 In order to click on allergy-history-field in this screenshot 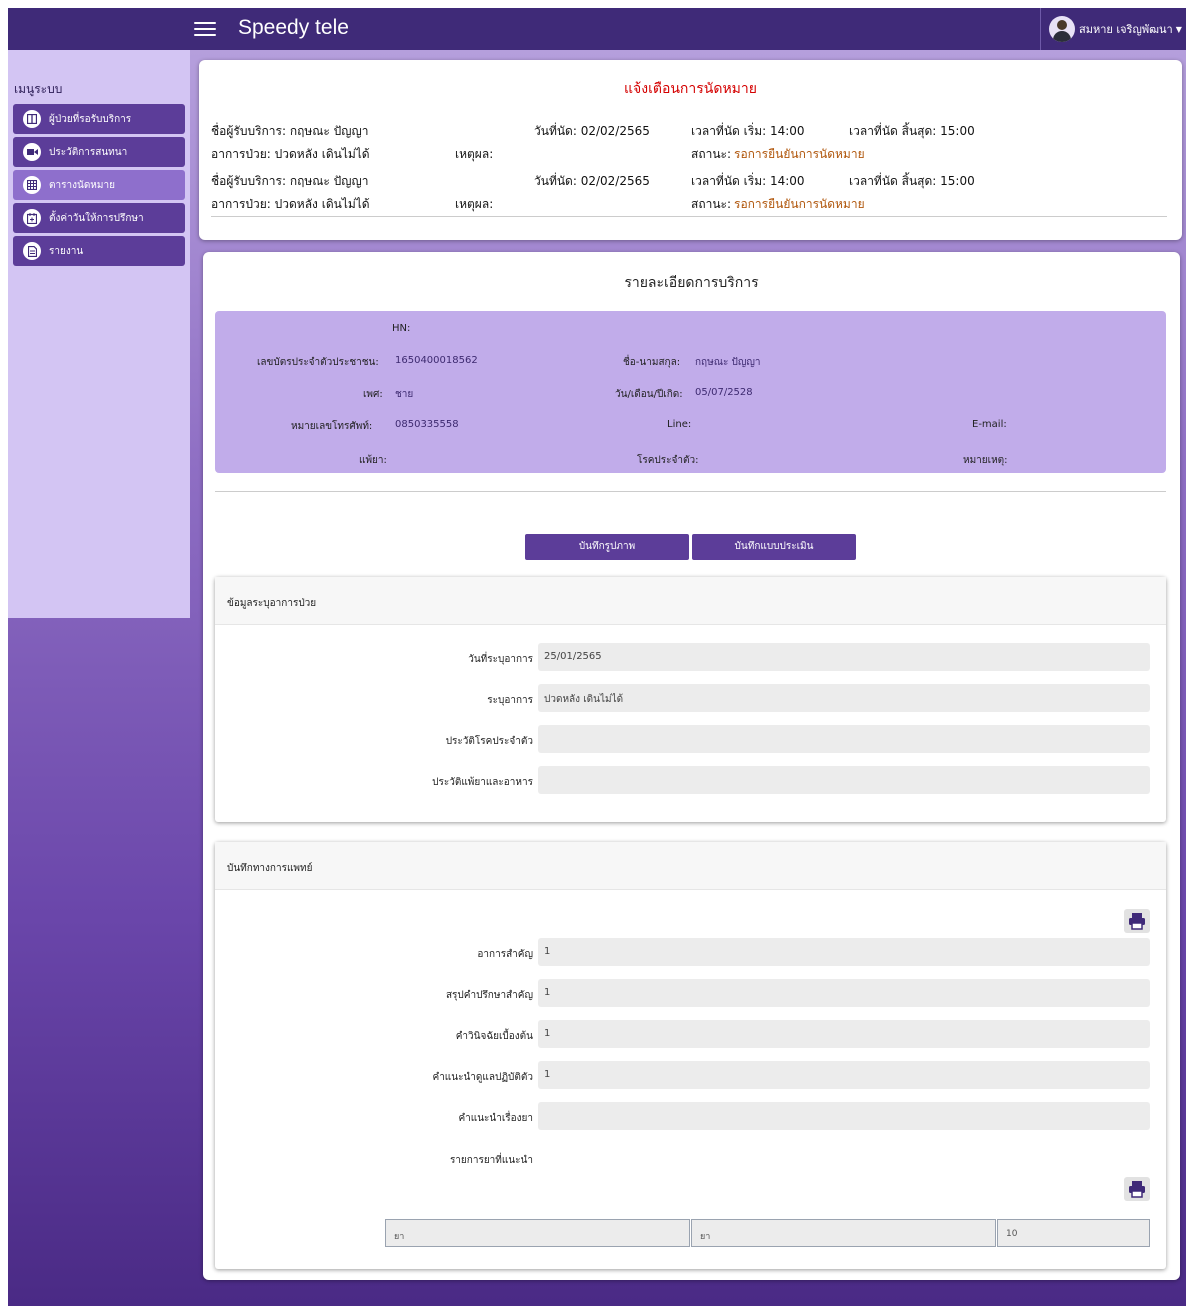, I will do `click(844, 780)`.